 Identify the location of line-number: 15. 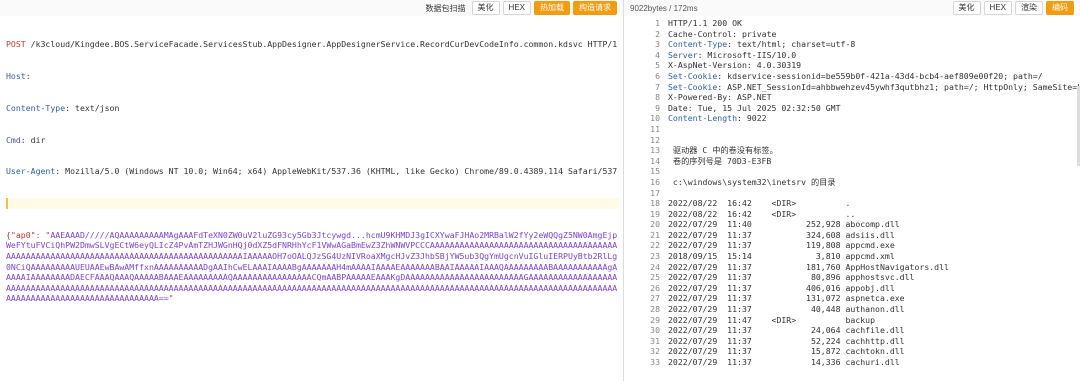
(655, 171).